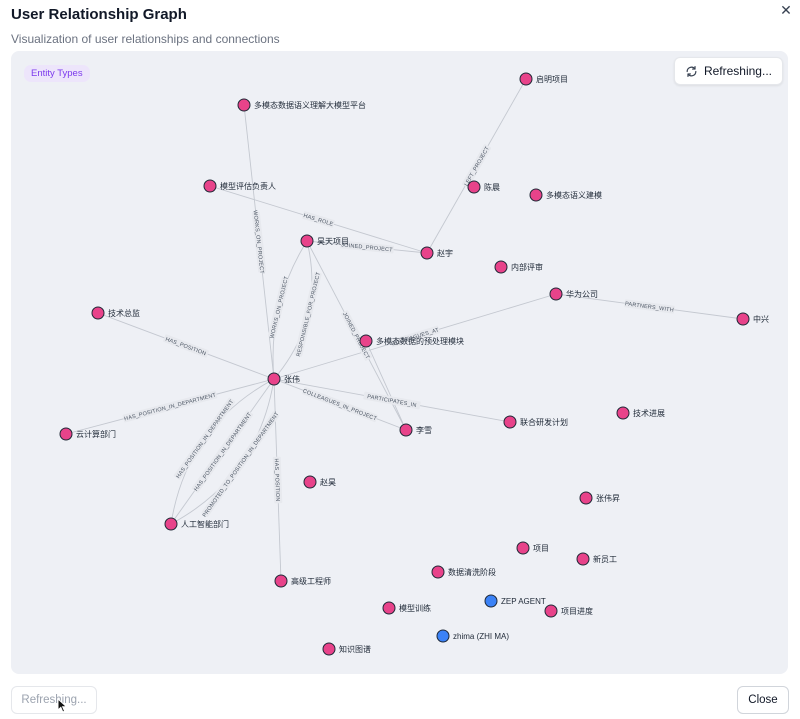 The width and height of the screenshot is (800, 719). What do you see at coordinates (523, 601) in the screenshot?
I see `node-label: ZEP AGENT` at bounding box center [523, 601].